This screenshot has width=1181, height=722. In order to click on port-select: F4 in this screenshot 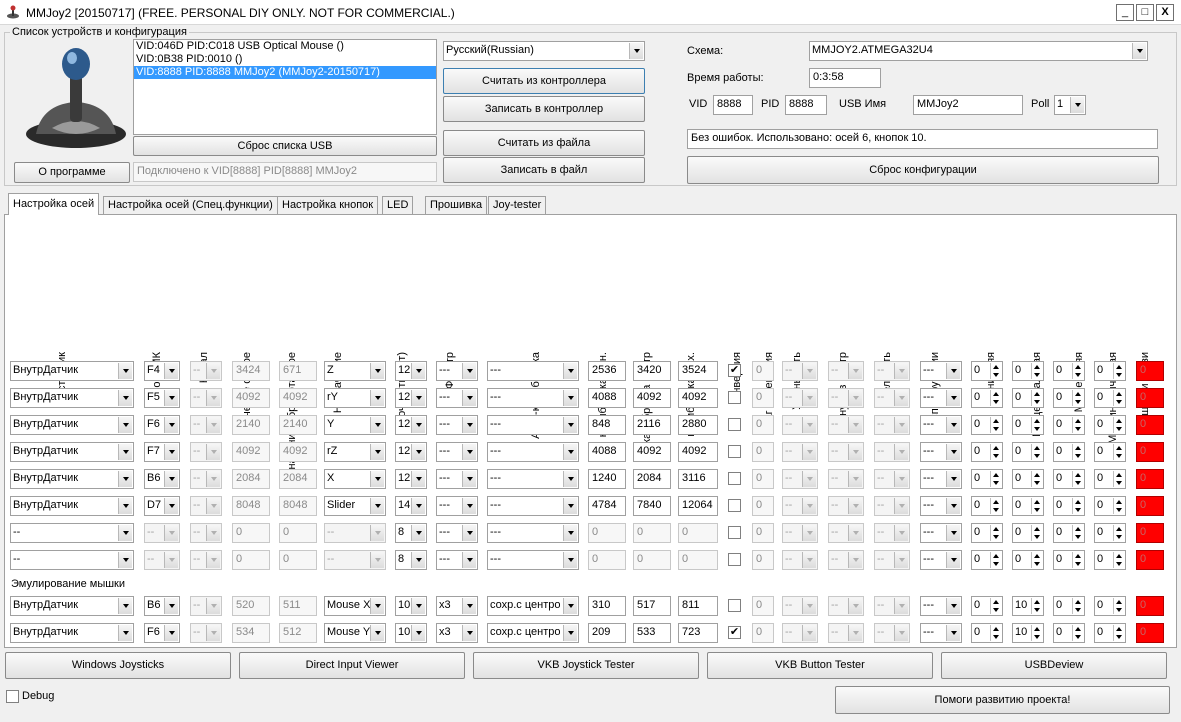, I will do `click(162, 371)`.